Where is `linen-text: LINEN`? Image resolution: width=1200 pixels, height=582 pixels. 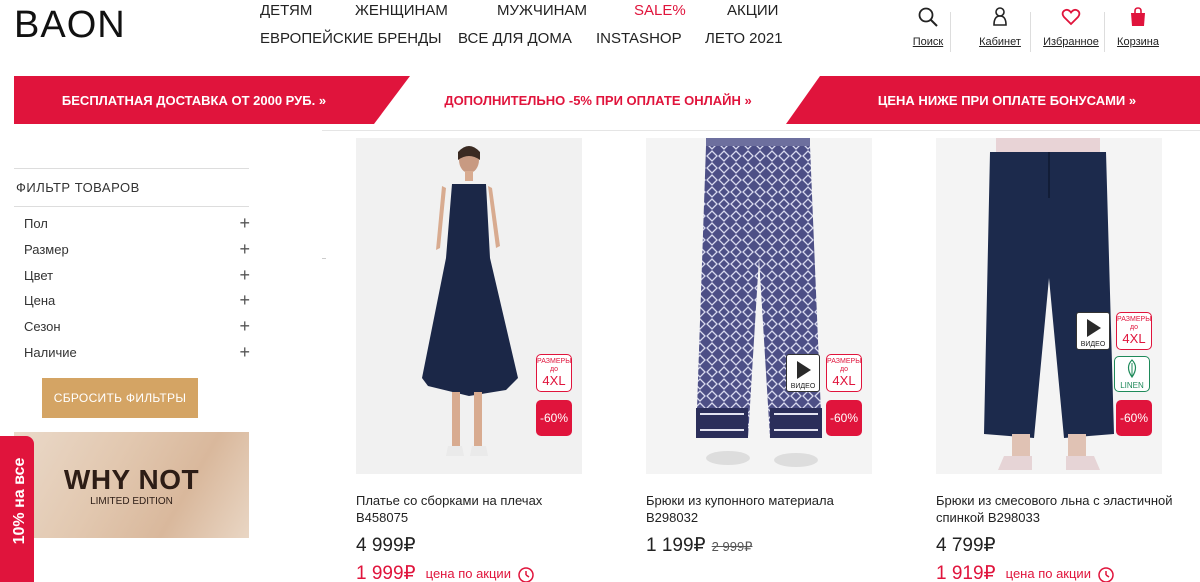 linen-text: LINEN is located at coordinates (1132, 385).